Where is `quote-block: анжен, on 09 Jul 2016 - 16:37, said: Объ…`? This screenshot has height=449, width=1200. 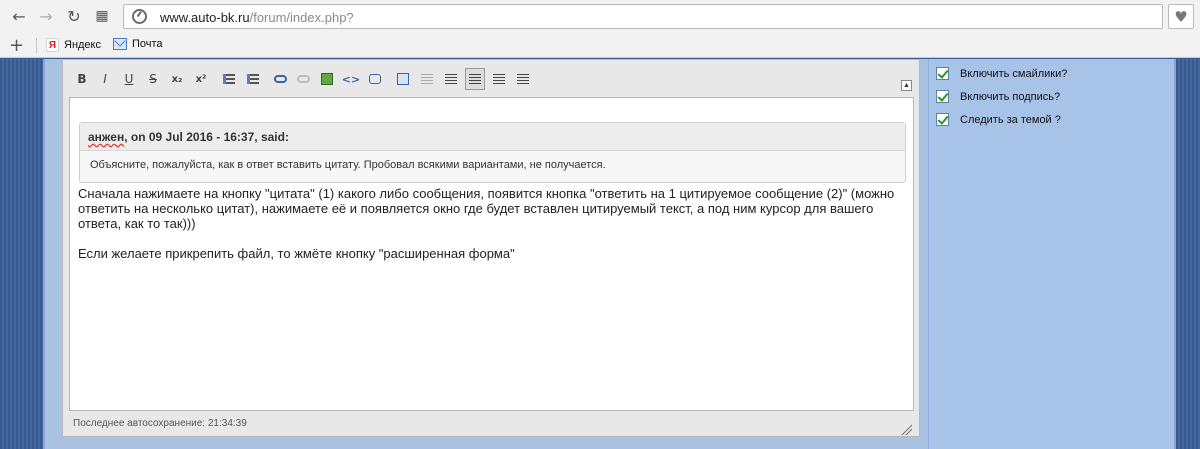
quote-block: анжен, on 09 Jul 2016 - 16:37, said: Объ… is located at coordinates (492, 152).